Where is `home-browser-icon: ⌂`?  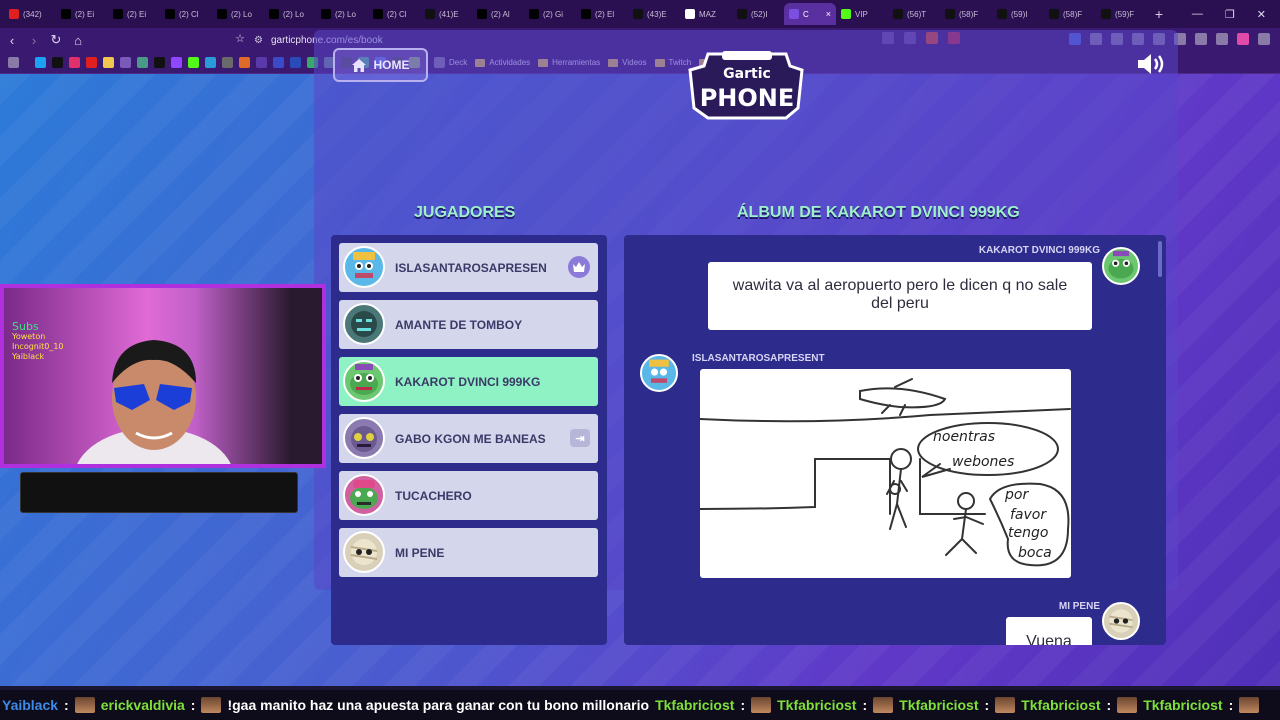
home-browser-icon: ⌂ is located at coordinates (78, 40).